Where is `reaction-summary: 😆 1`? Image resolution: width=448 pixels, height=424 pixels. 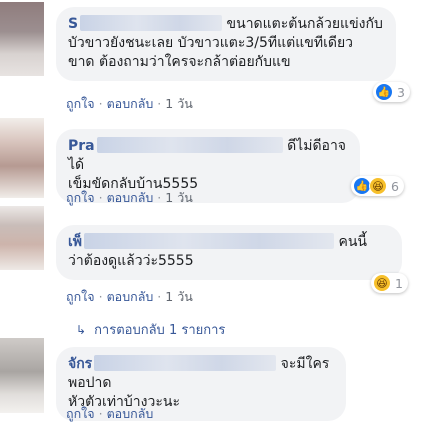
reaction-summary: 😆 1 is located at coordinates (389, 283).